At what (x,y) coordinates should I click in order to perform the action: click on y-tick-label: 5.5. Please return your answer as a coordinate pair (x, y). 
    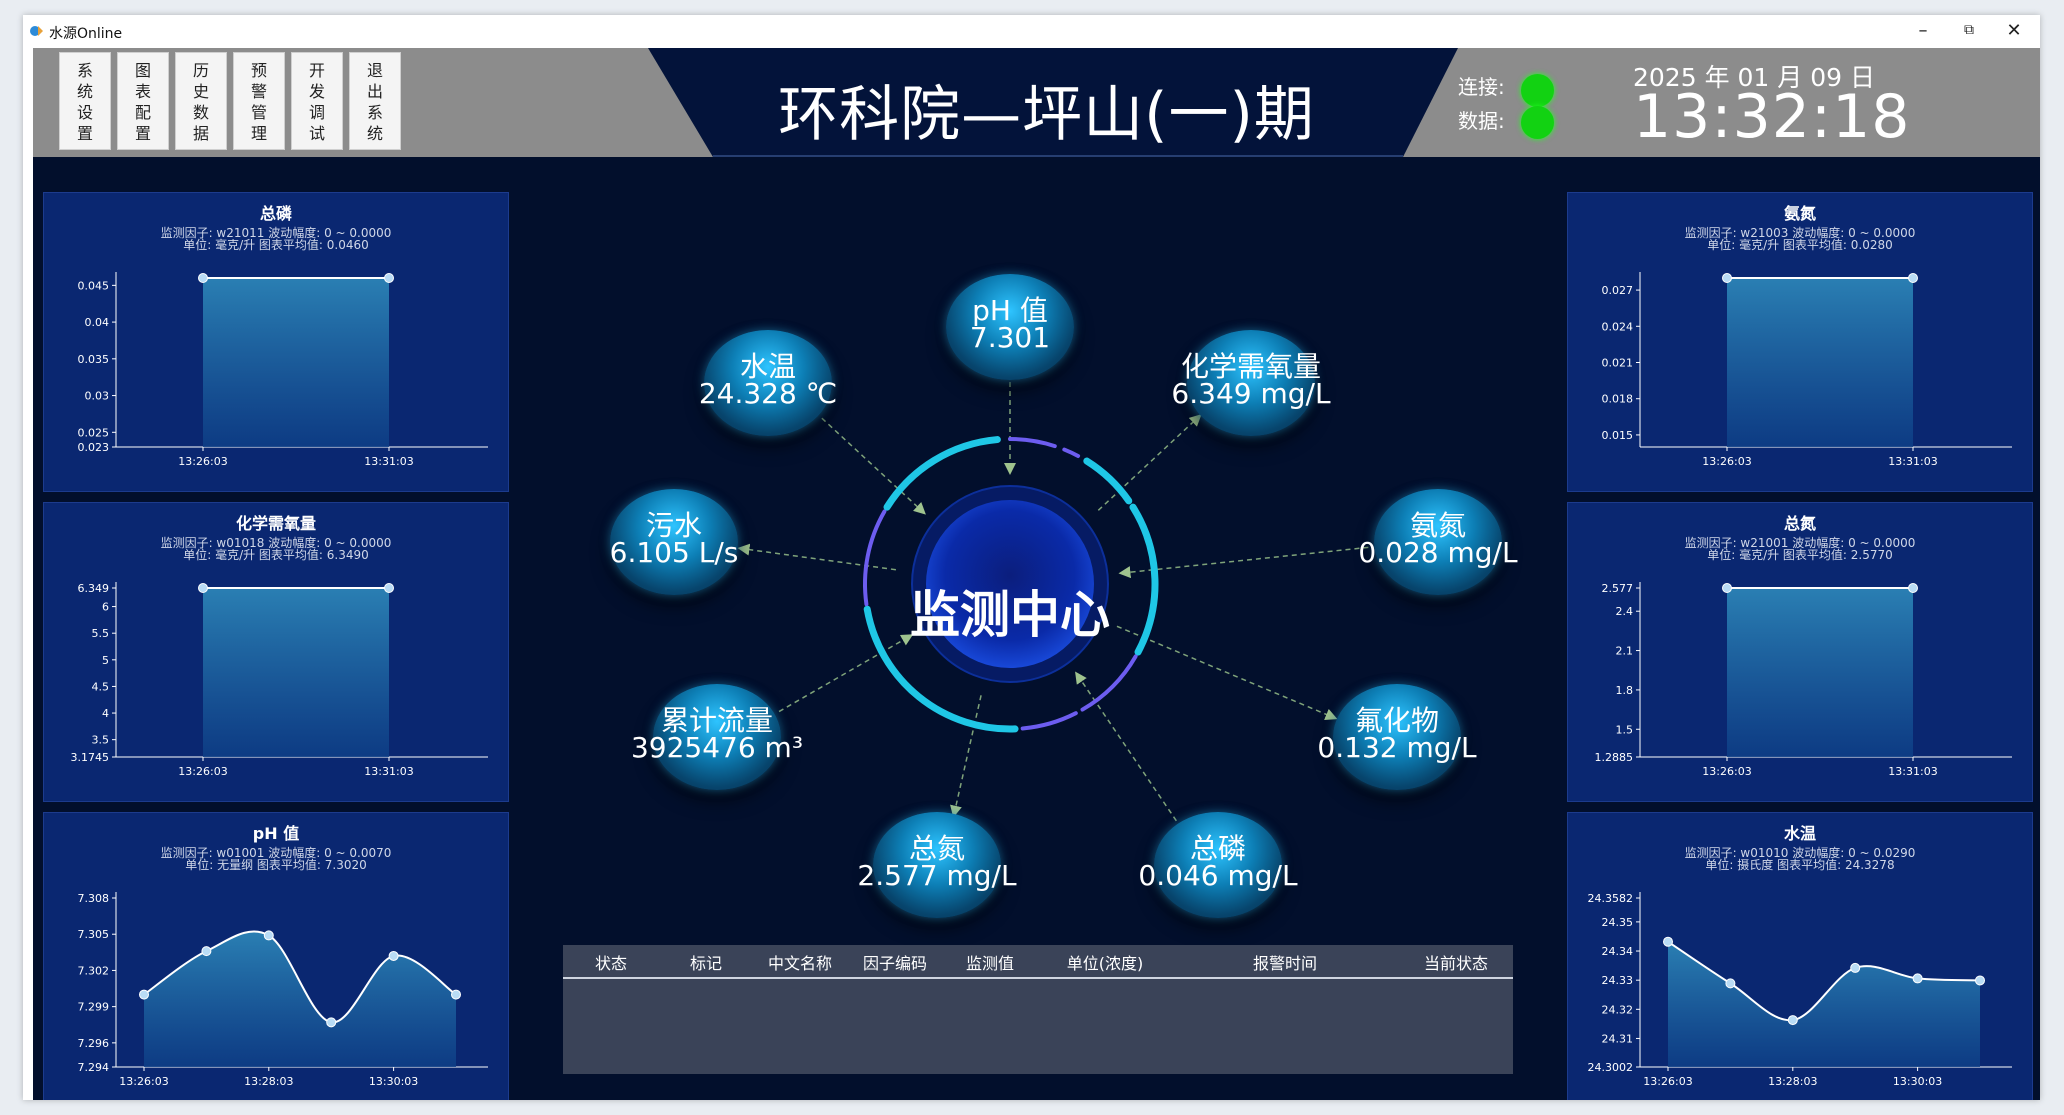
    Looking at the image, I should click on (101, 633).